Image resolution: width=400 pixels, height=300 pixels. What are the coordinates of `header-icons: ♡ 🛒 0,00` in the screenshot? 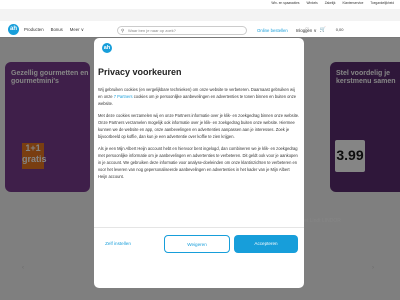 It's located at (324, 30).